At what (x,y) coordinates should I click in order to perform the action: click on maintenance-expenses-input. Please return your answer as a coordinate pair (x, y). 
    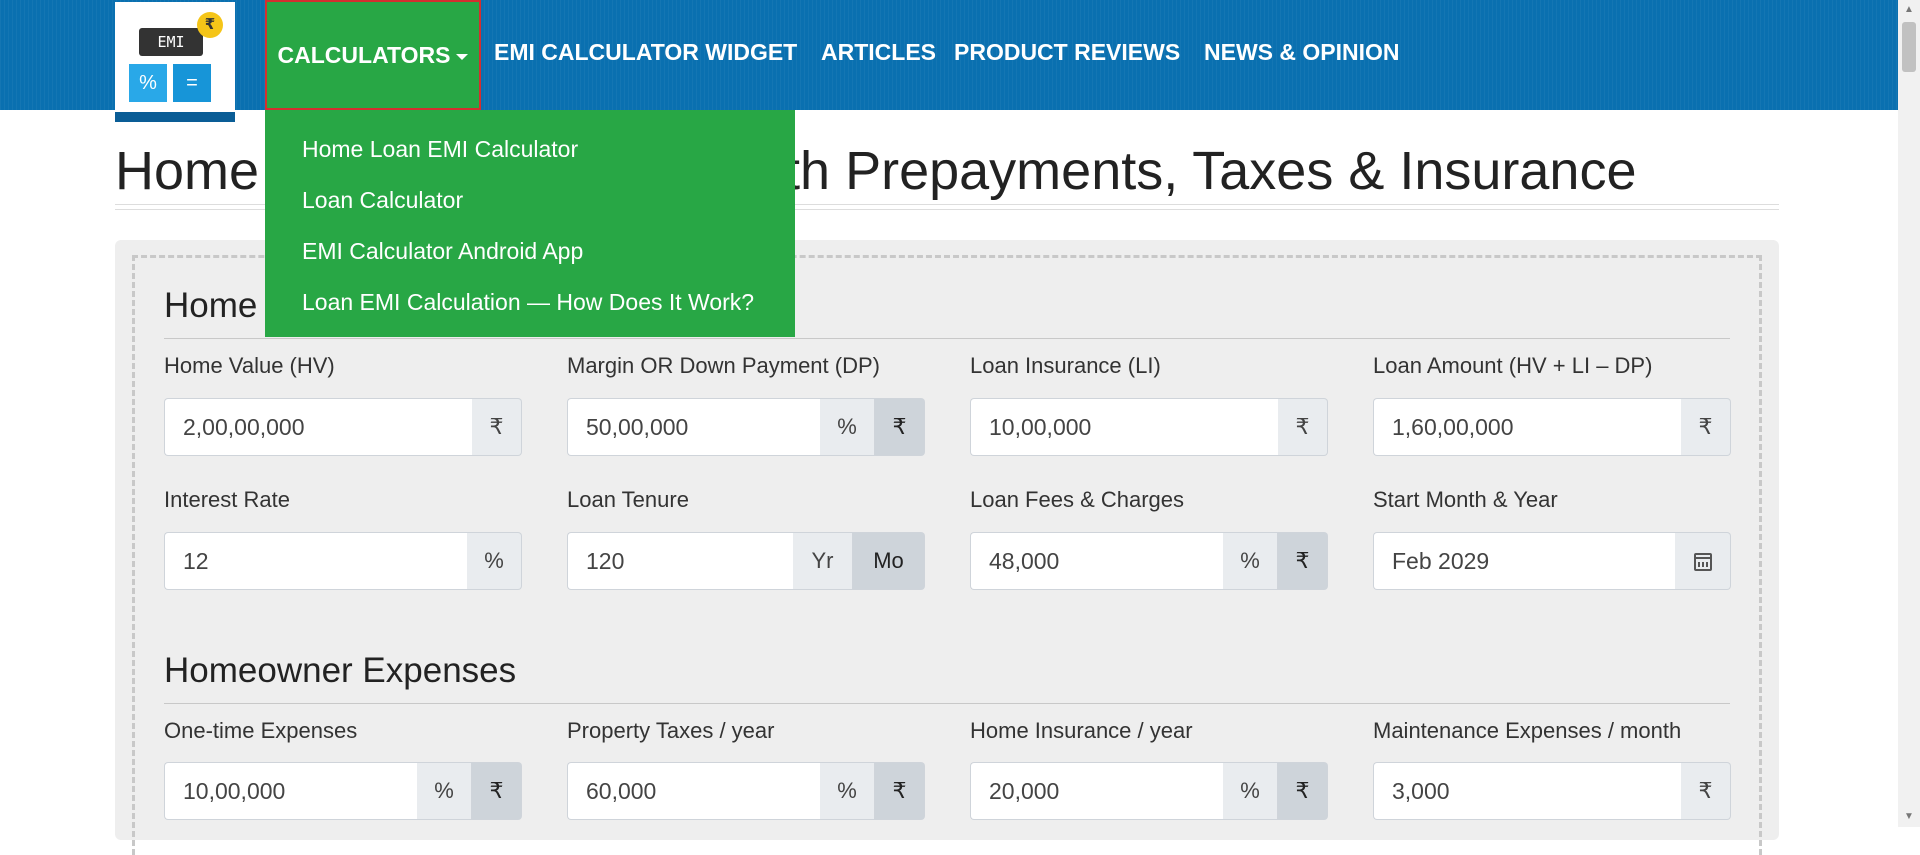
    Looking at the image, I should click on (1527, 791).